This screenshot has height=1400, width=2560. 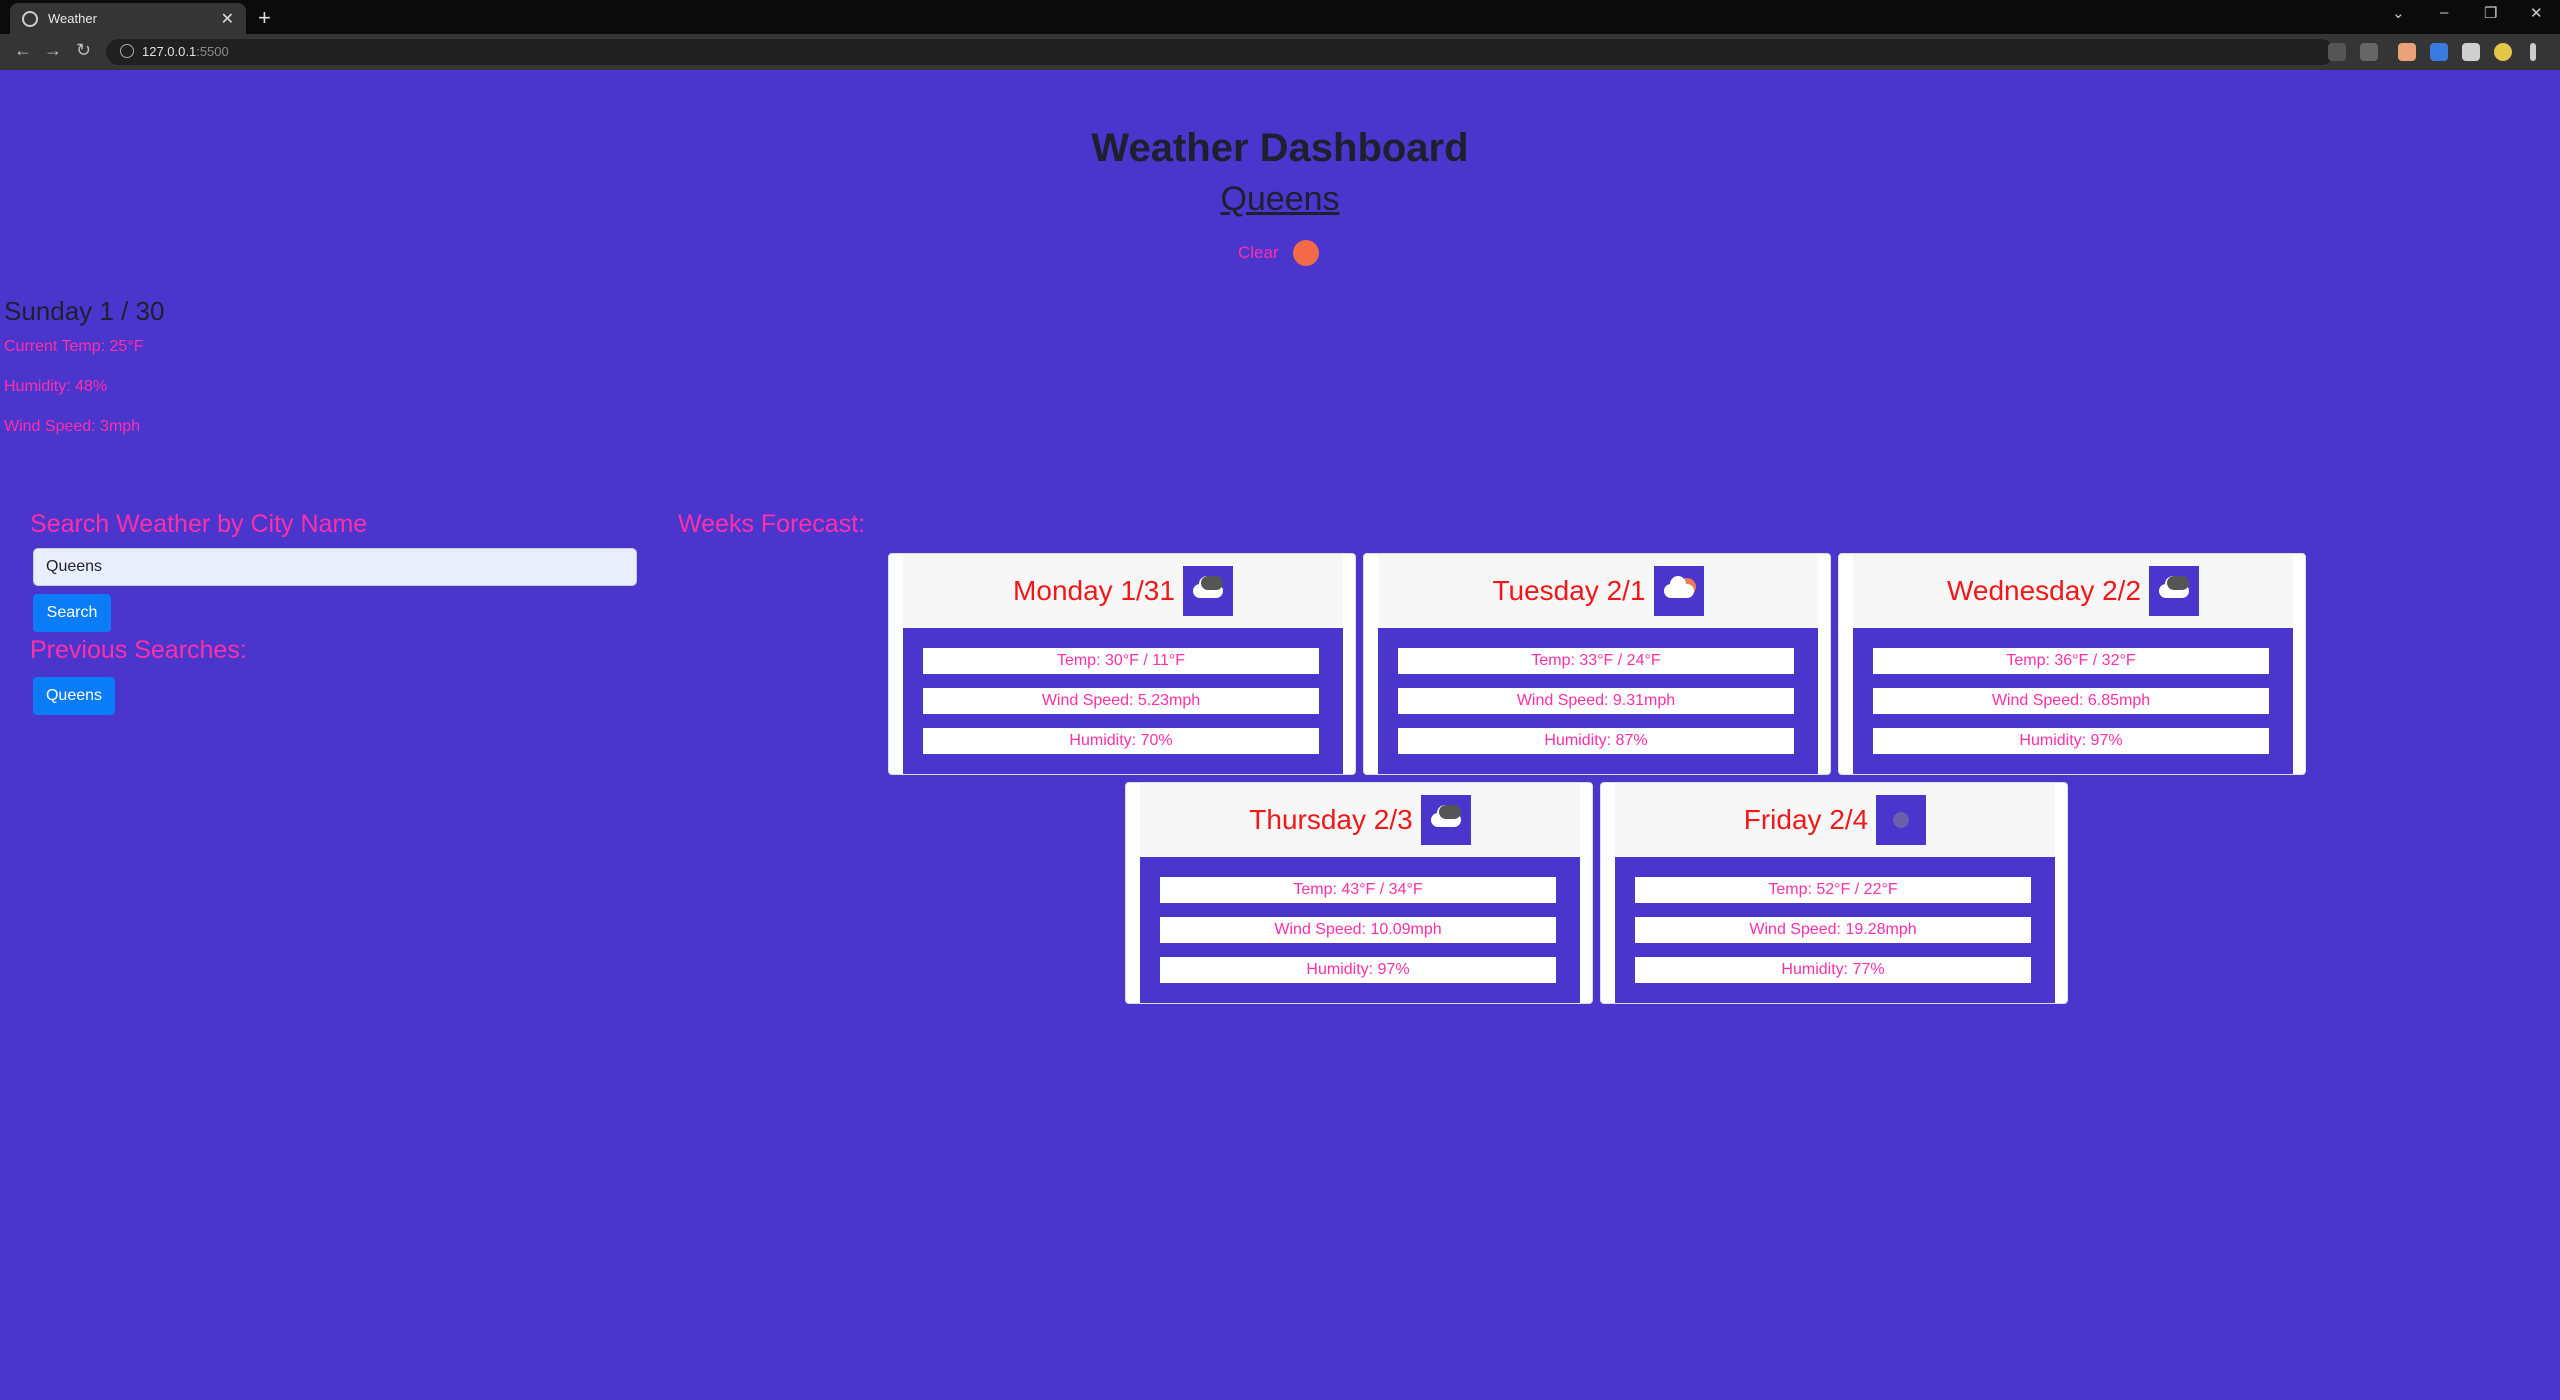 What do you see at coordinates (1280, 148) in the screenshot?
I see `page-title: Weather Dashboard` at bounding box center [1280, 148].